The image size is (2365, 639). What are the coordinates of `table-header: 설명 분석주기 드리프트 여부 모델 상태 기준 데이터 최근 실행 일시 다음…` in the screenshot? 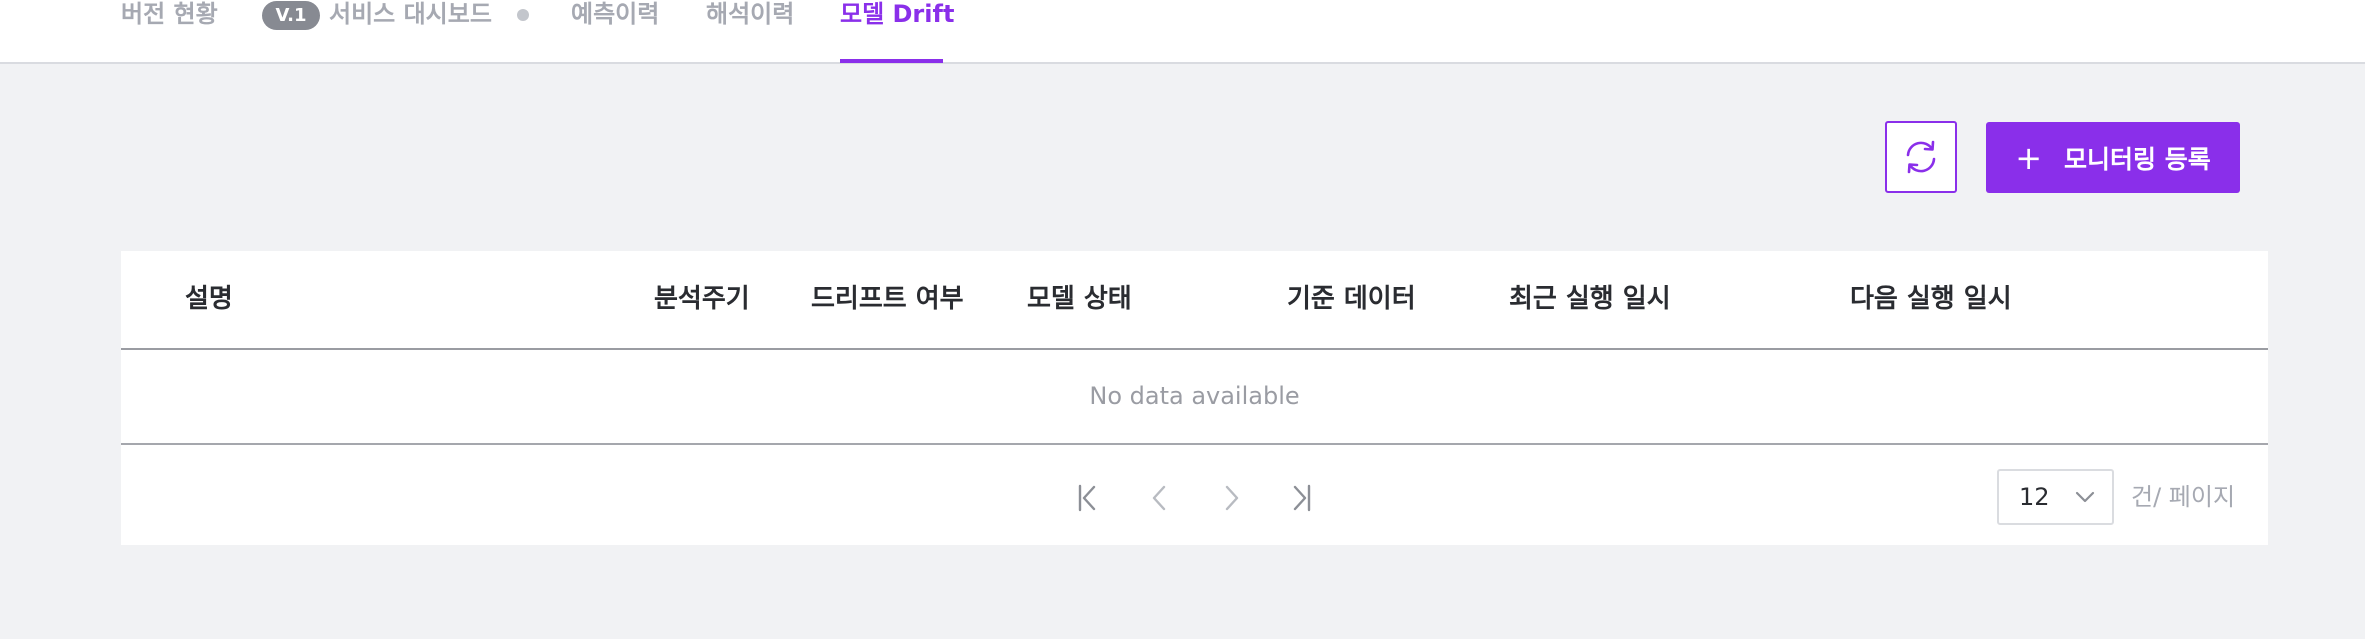 It's located at (1194, 300).